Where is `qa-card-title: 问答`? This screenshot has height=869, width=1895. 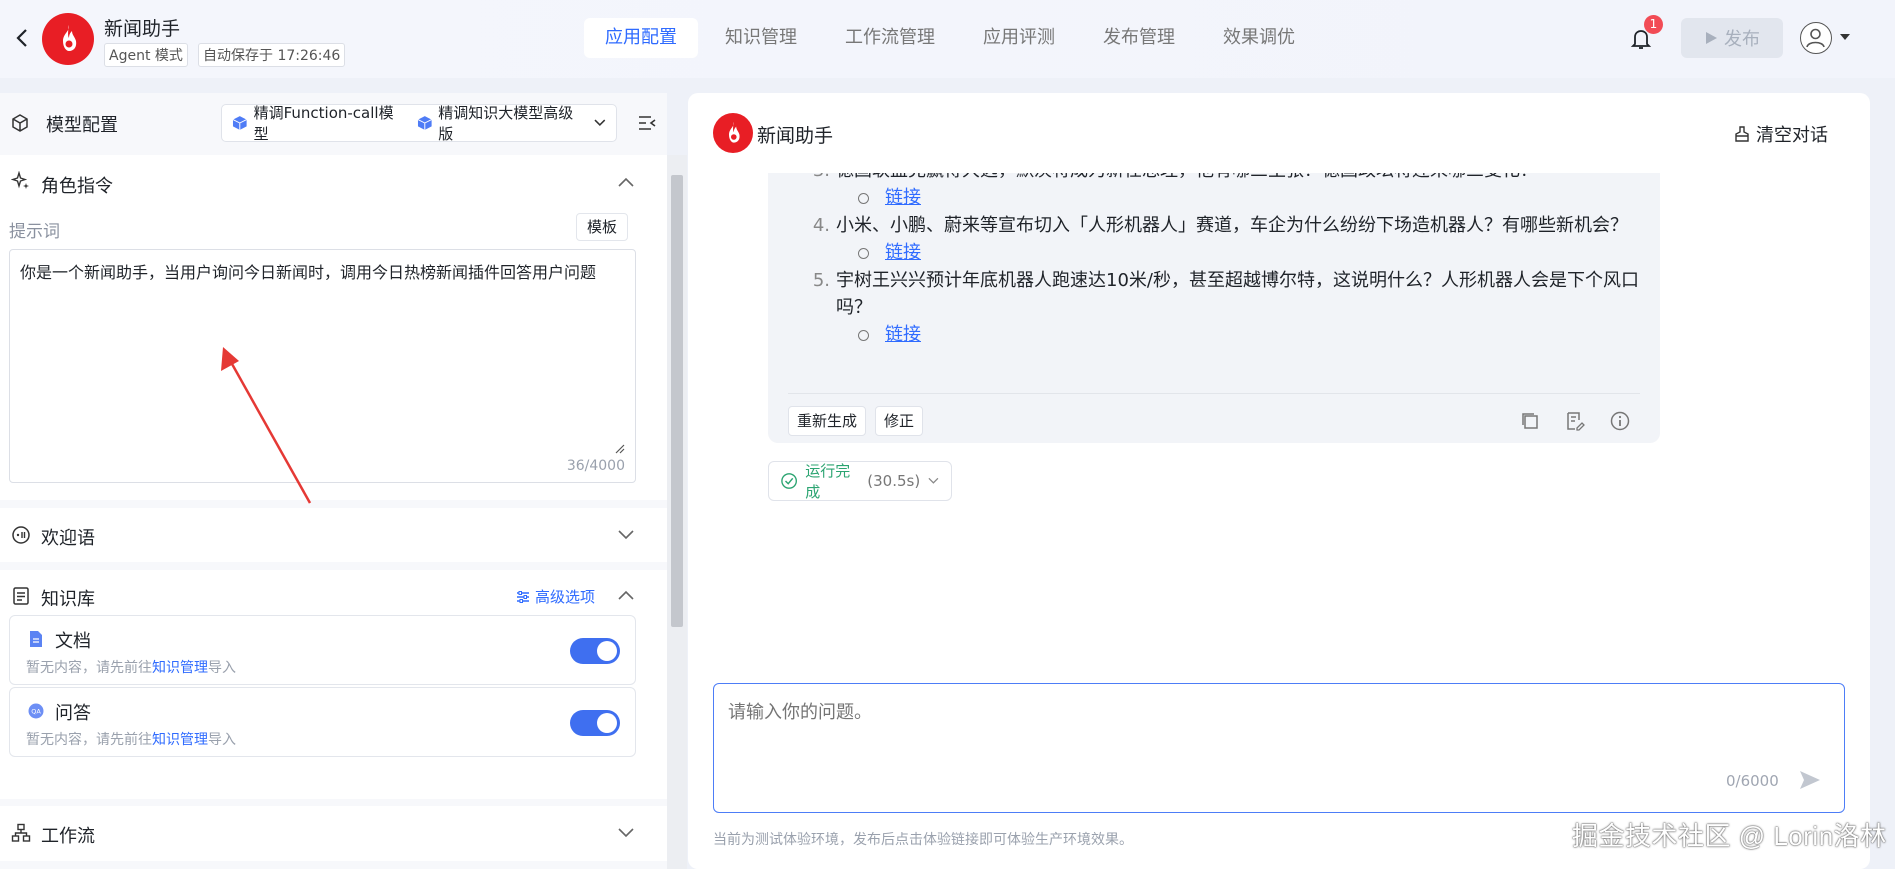 qa-card-title: 问答 is located at coordinates (73, 713).